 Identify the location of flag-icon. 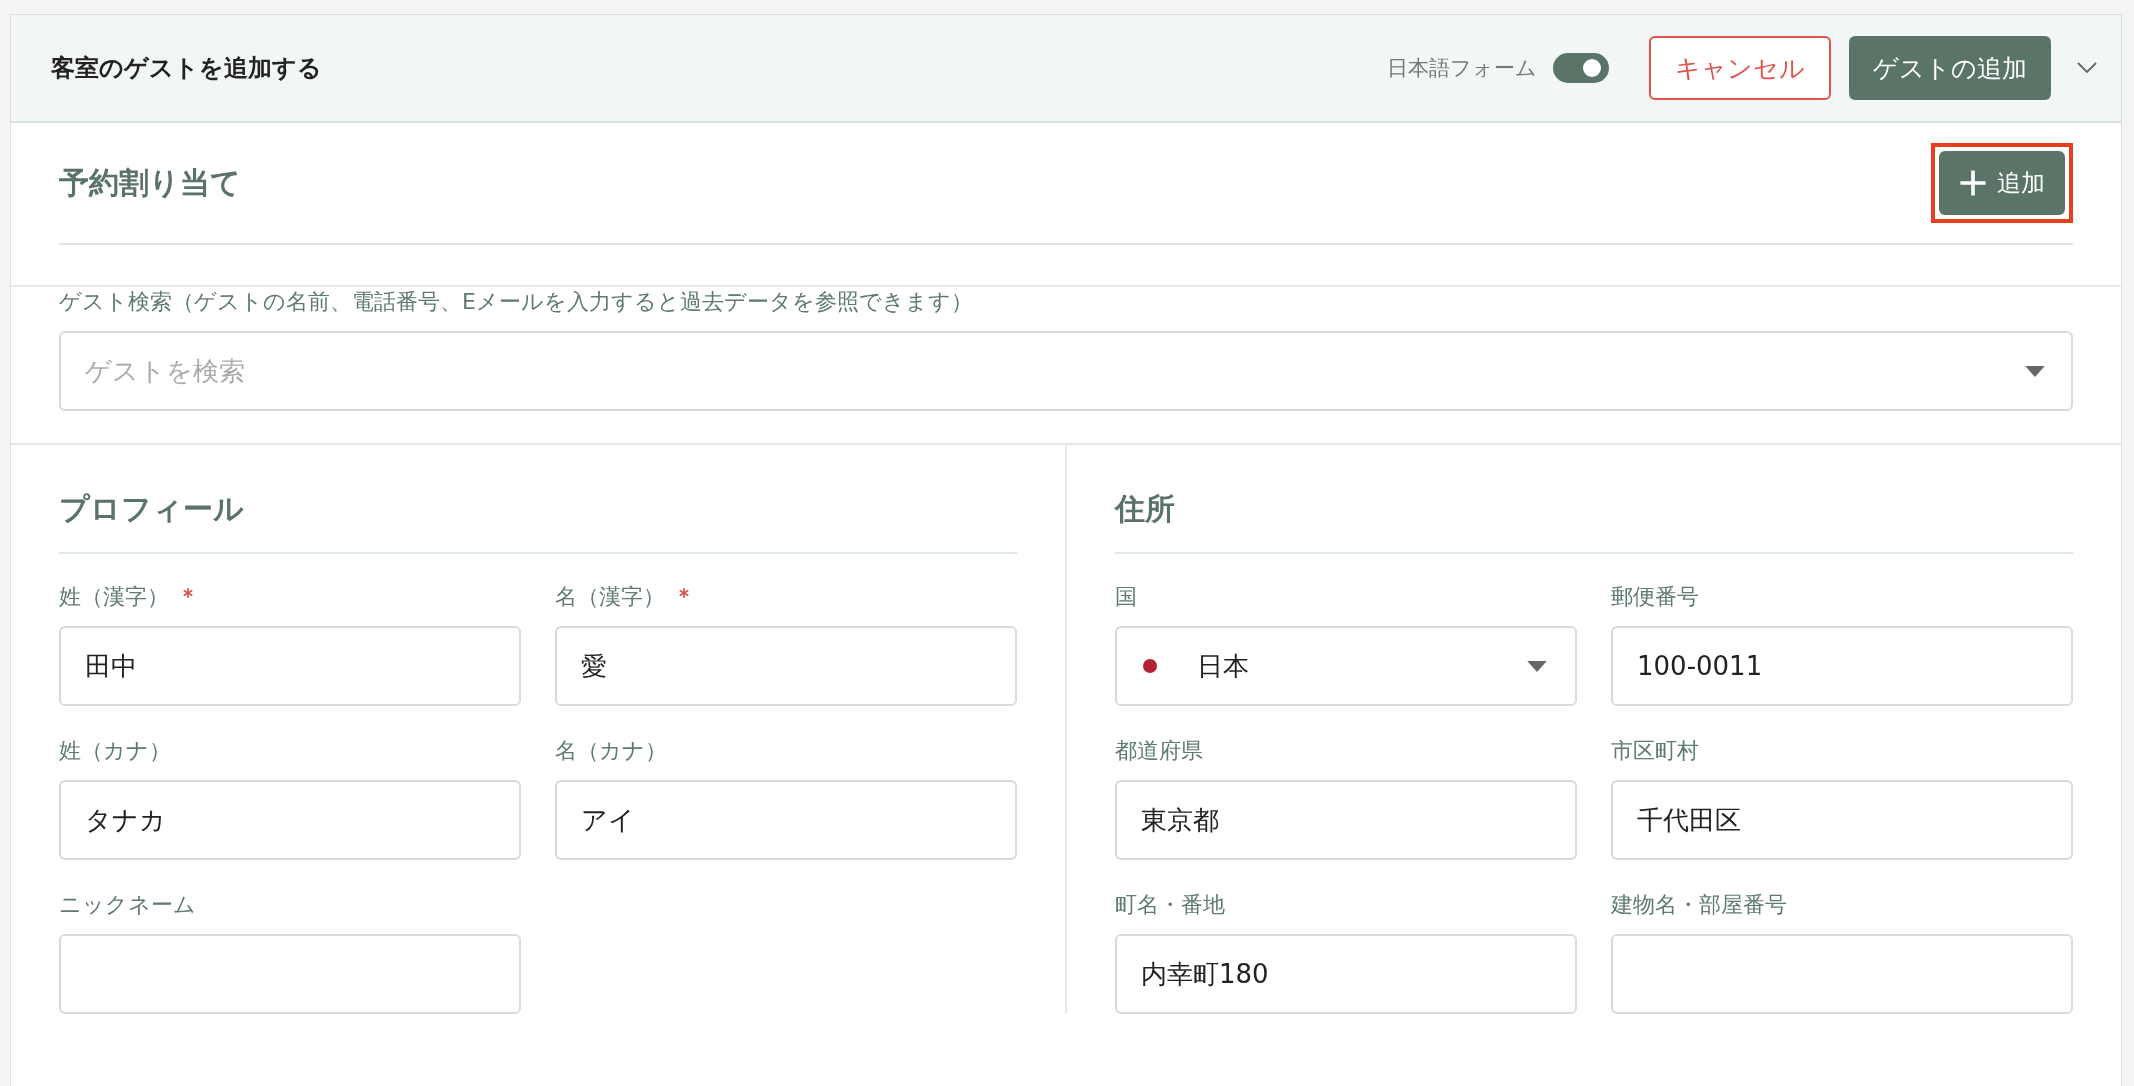
(1150, 666).